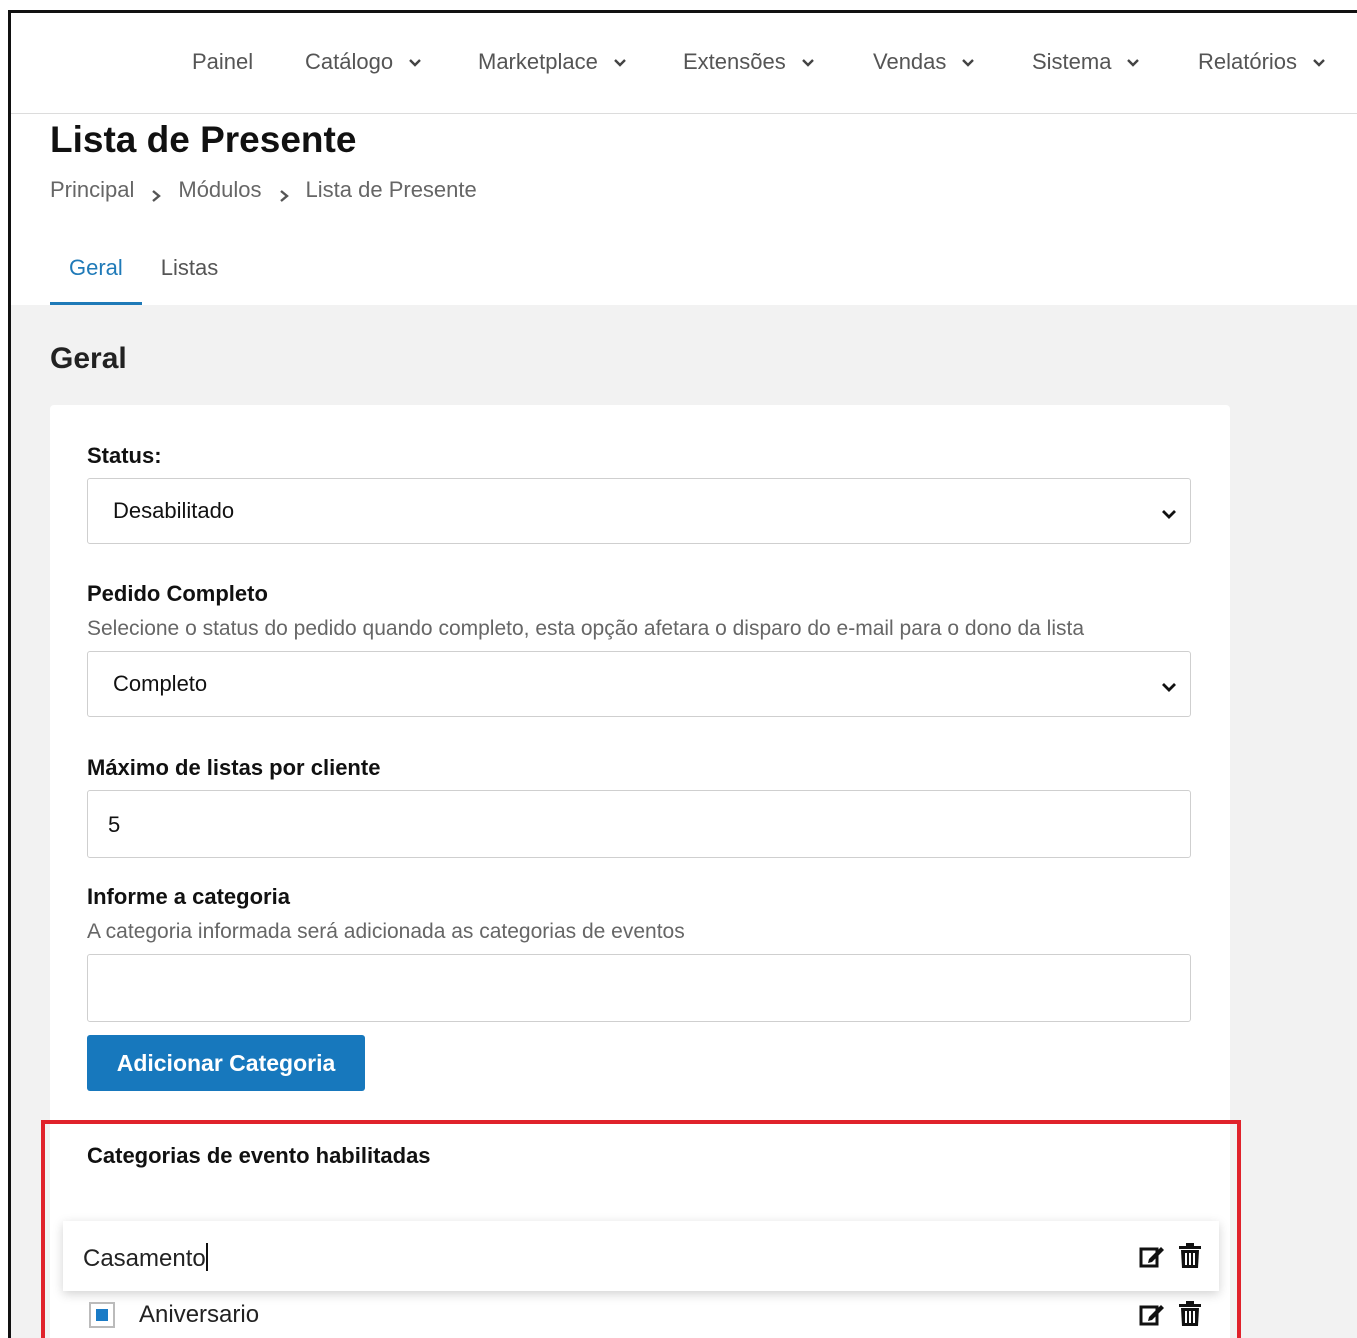  What do you see at coordinates (92, 190) in the screenshot?
I see `breadcrumb-item-principal: Principal` at bounding box center [92, 190].